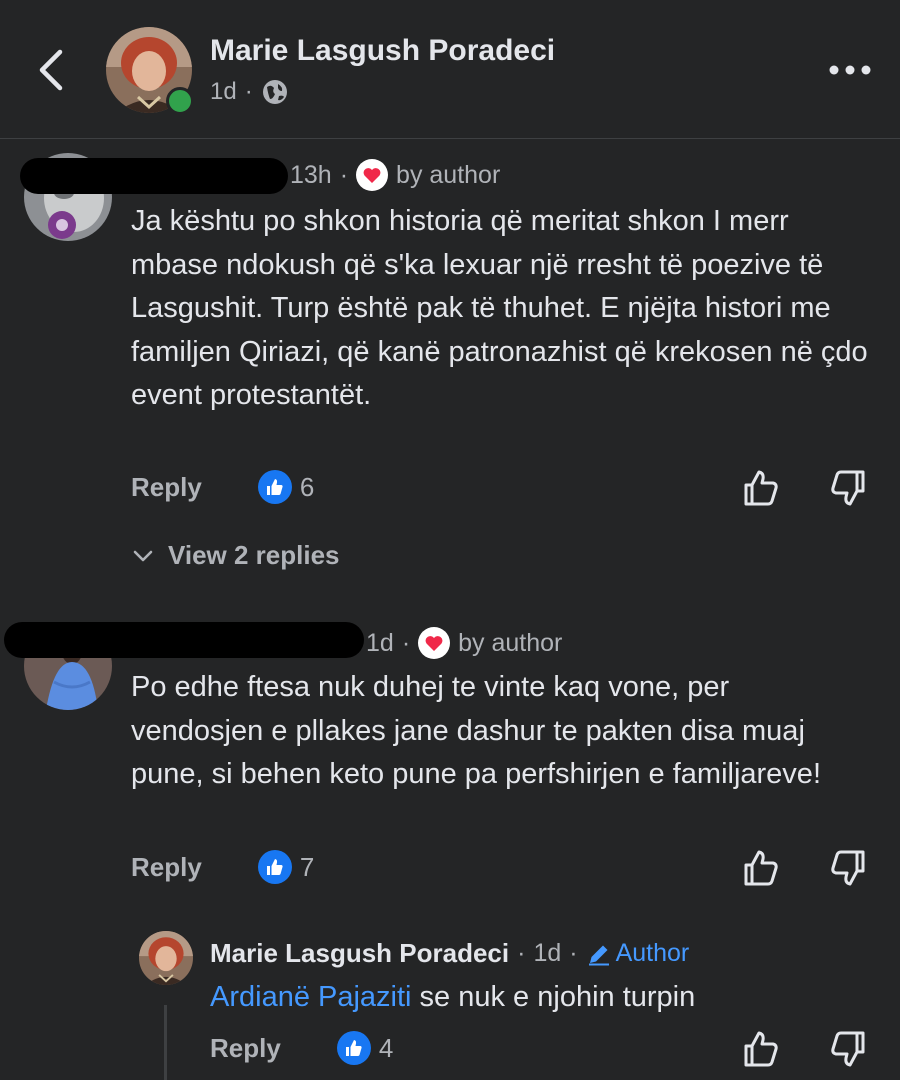 The image size is (900, 1080). I want to click on globe-icon, so click(274, 92).